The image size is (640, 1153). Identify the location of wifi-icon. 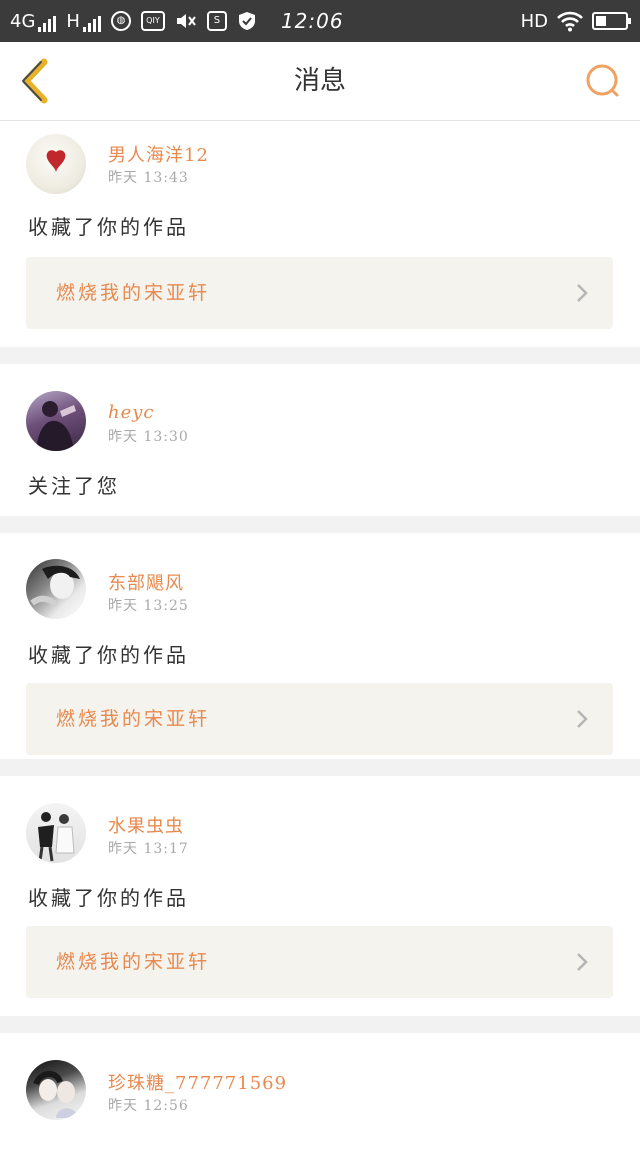
(570, 21).